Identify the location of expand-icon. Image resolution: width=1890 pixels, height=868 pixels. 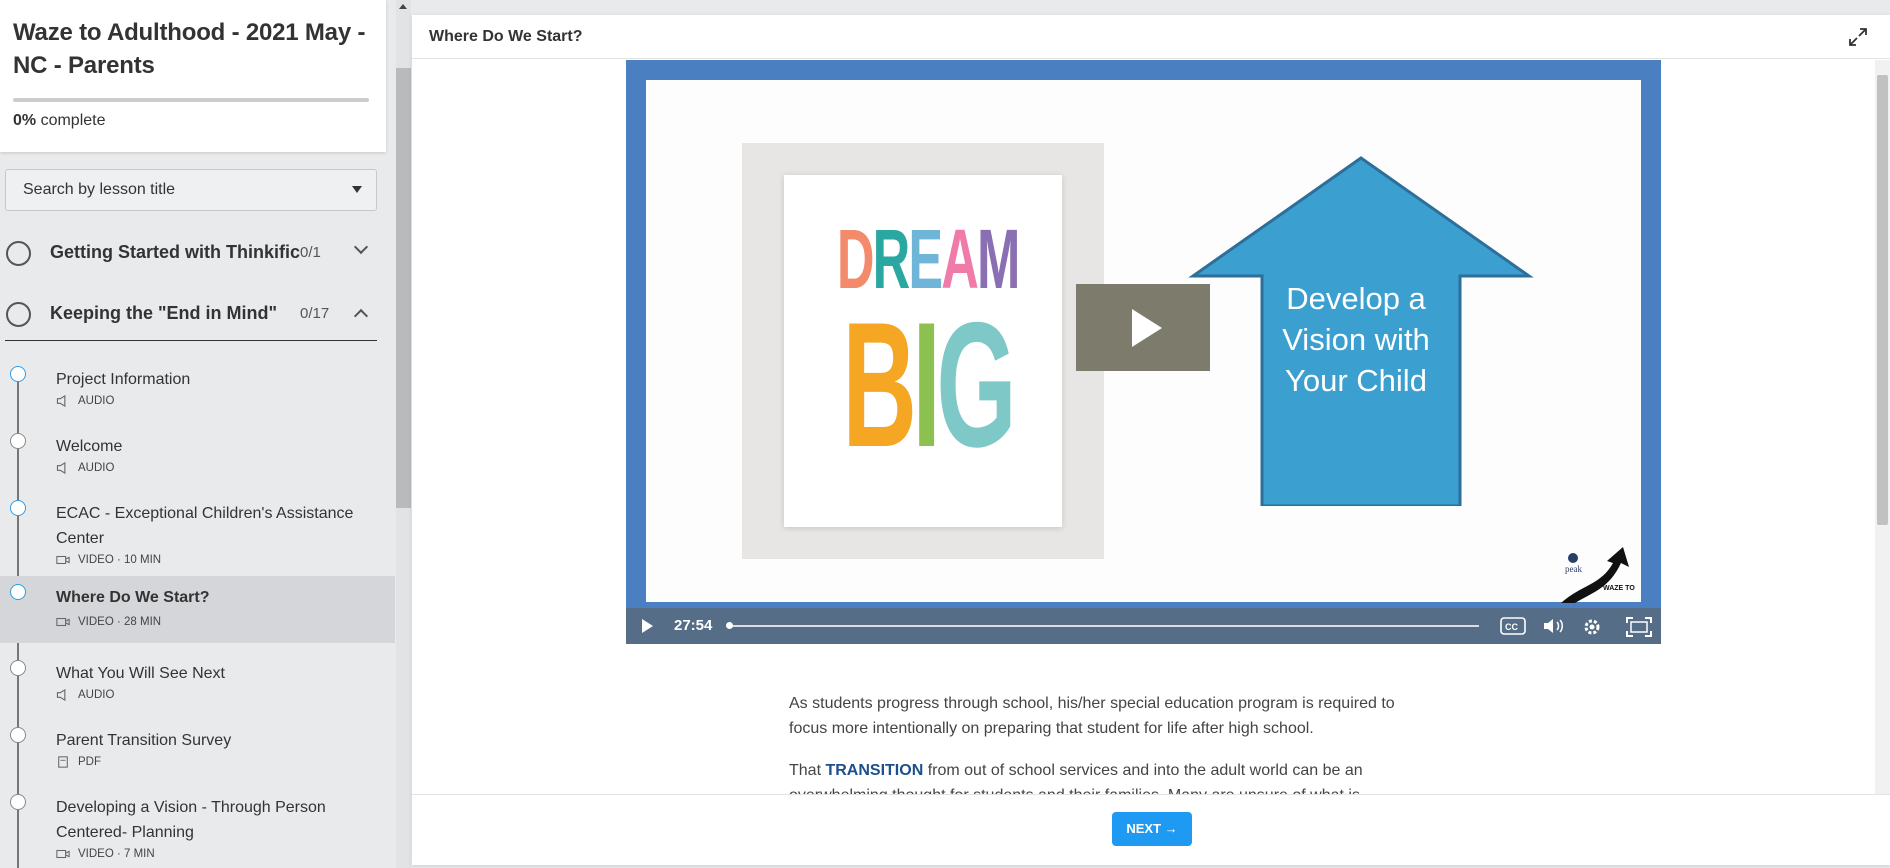
(1858, 37).